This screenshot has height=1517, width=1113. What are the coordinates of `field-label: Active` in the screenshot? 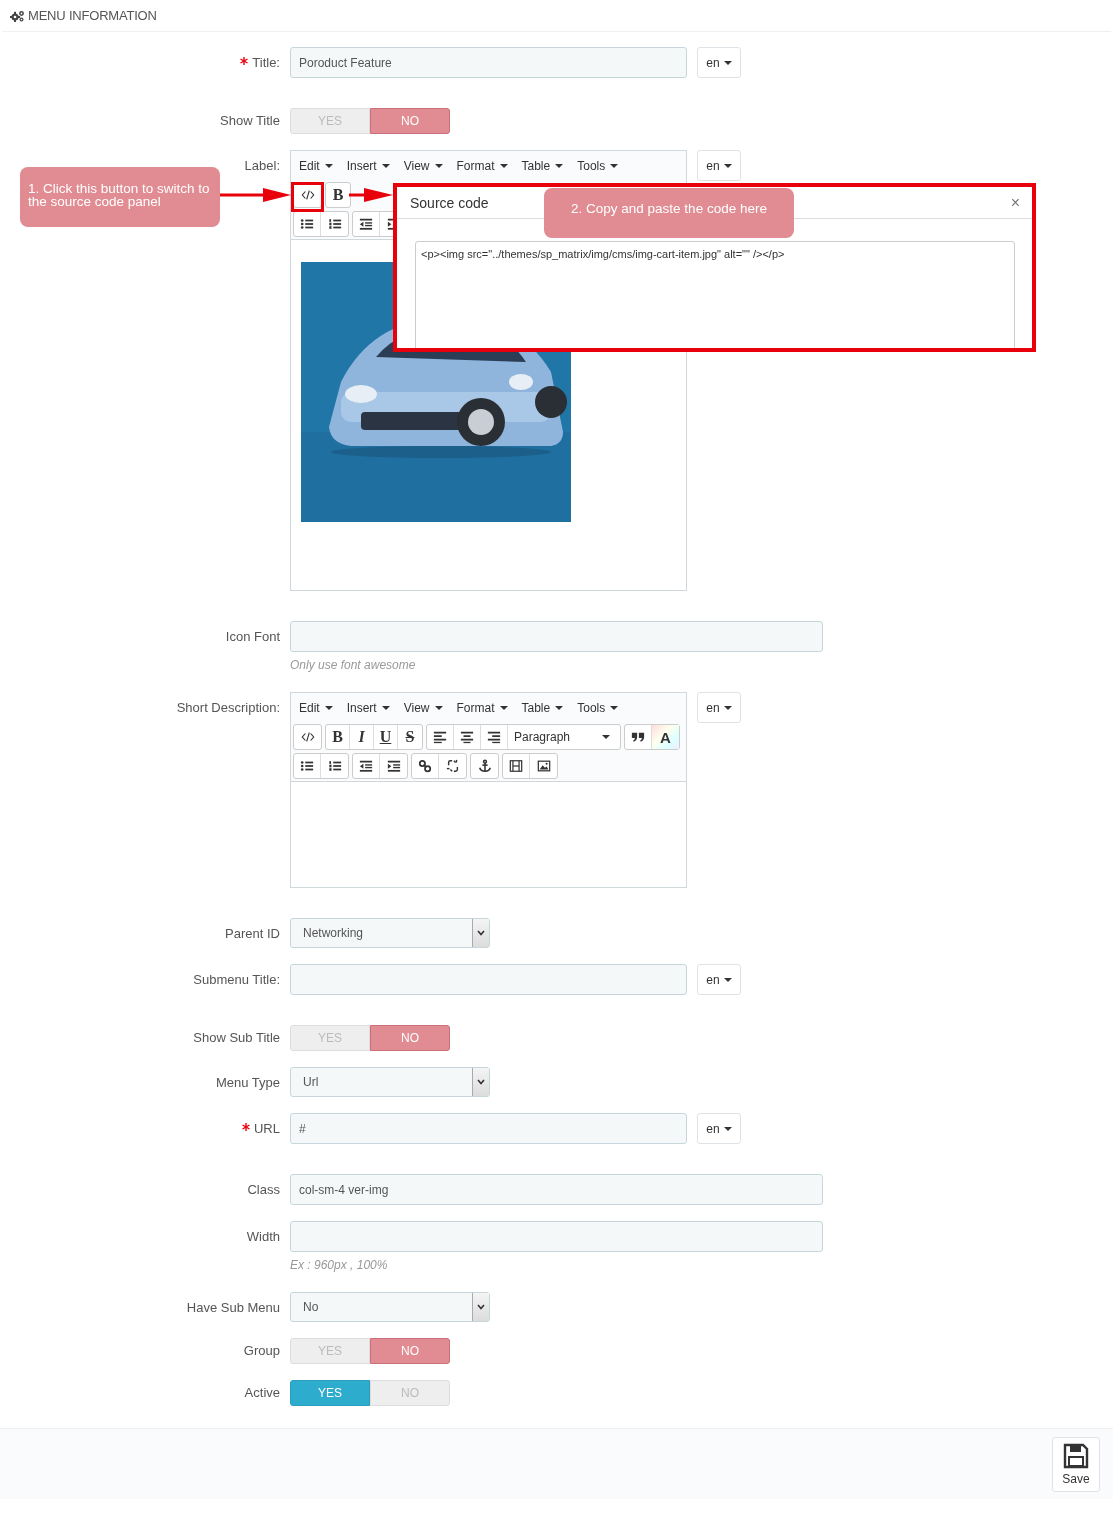 It's located at (262, 1392).